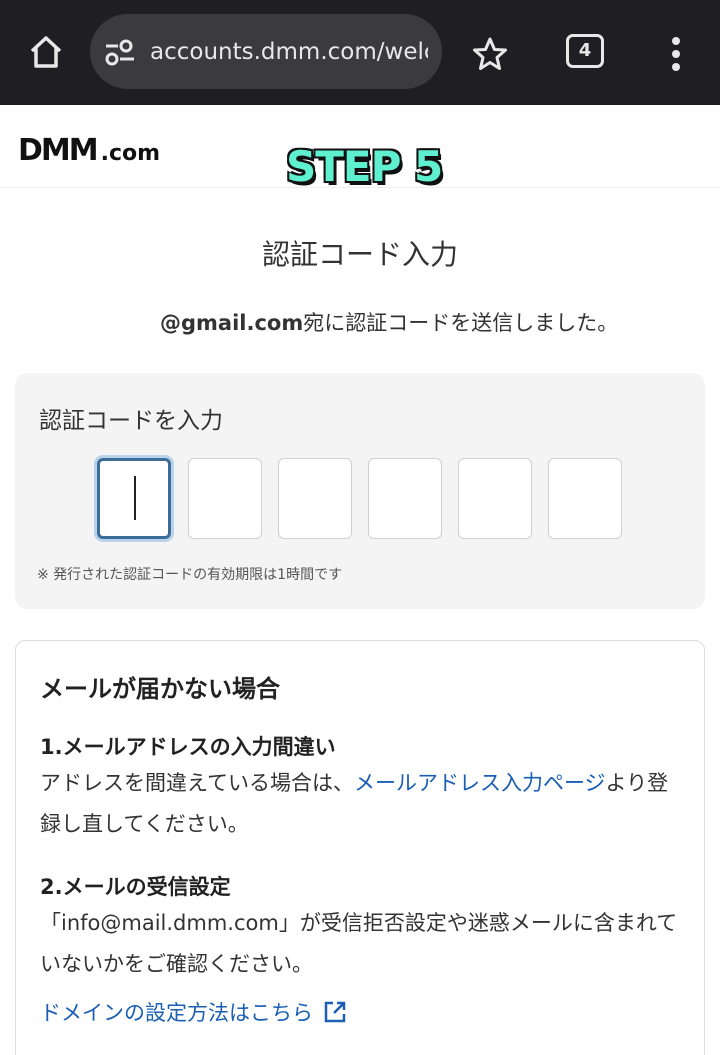 Image resolution: width=720 pixels, height=1055 pixels. Describe the element at coordinates (232, 323) in the screenshot. I see `sent-email: @gmail.com` at that location.